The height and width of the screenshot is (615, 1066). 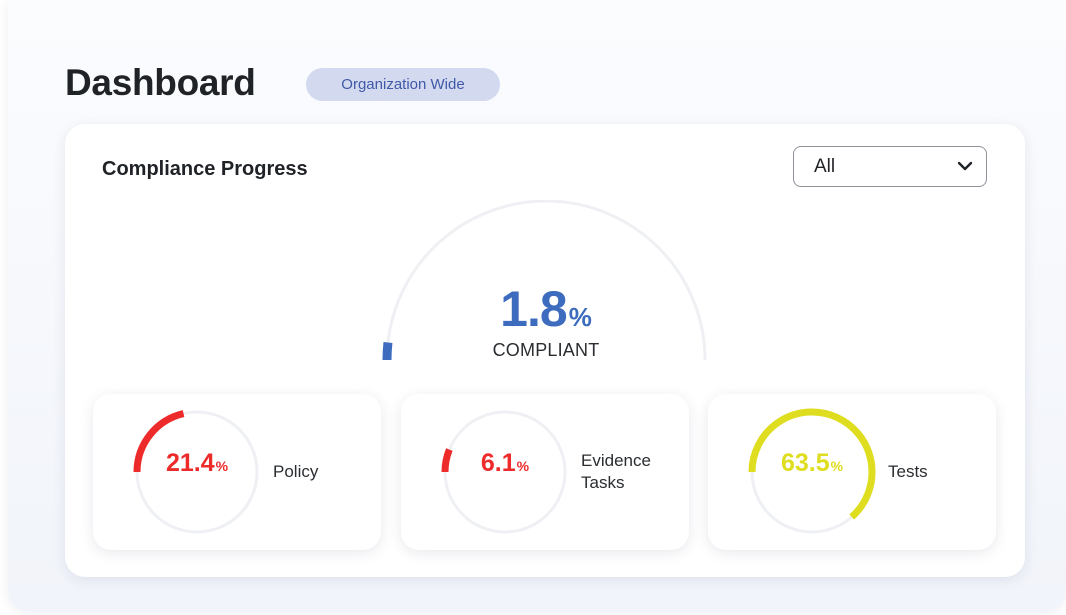 I want to click on tests-value: 63.5%, so click(x=812, y=463).